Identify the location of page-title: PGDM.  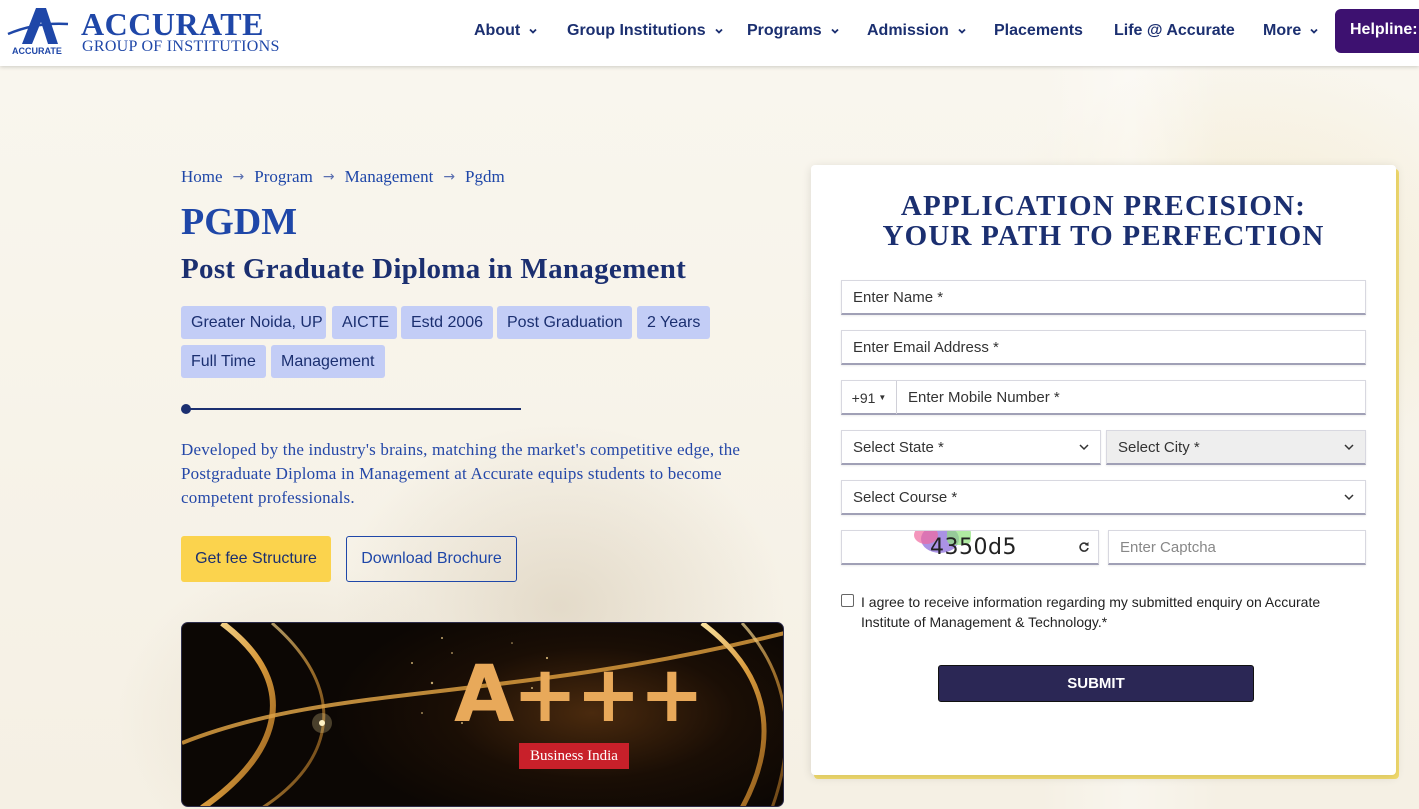
(239, 222).